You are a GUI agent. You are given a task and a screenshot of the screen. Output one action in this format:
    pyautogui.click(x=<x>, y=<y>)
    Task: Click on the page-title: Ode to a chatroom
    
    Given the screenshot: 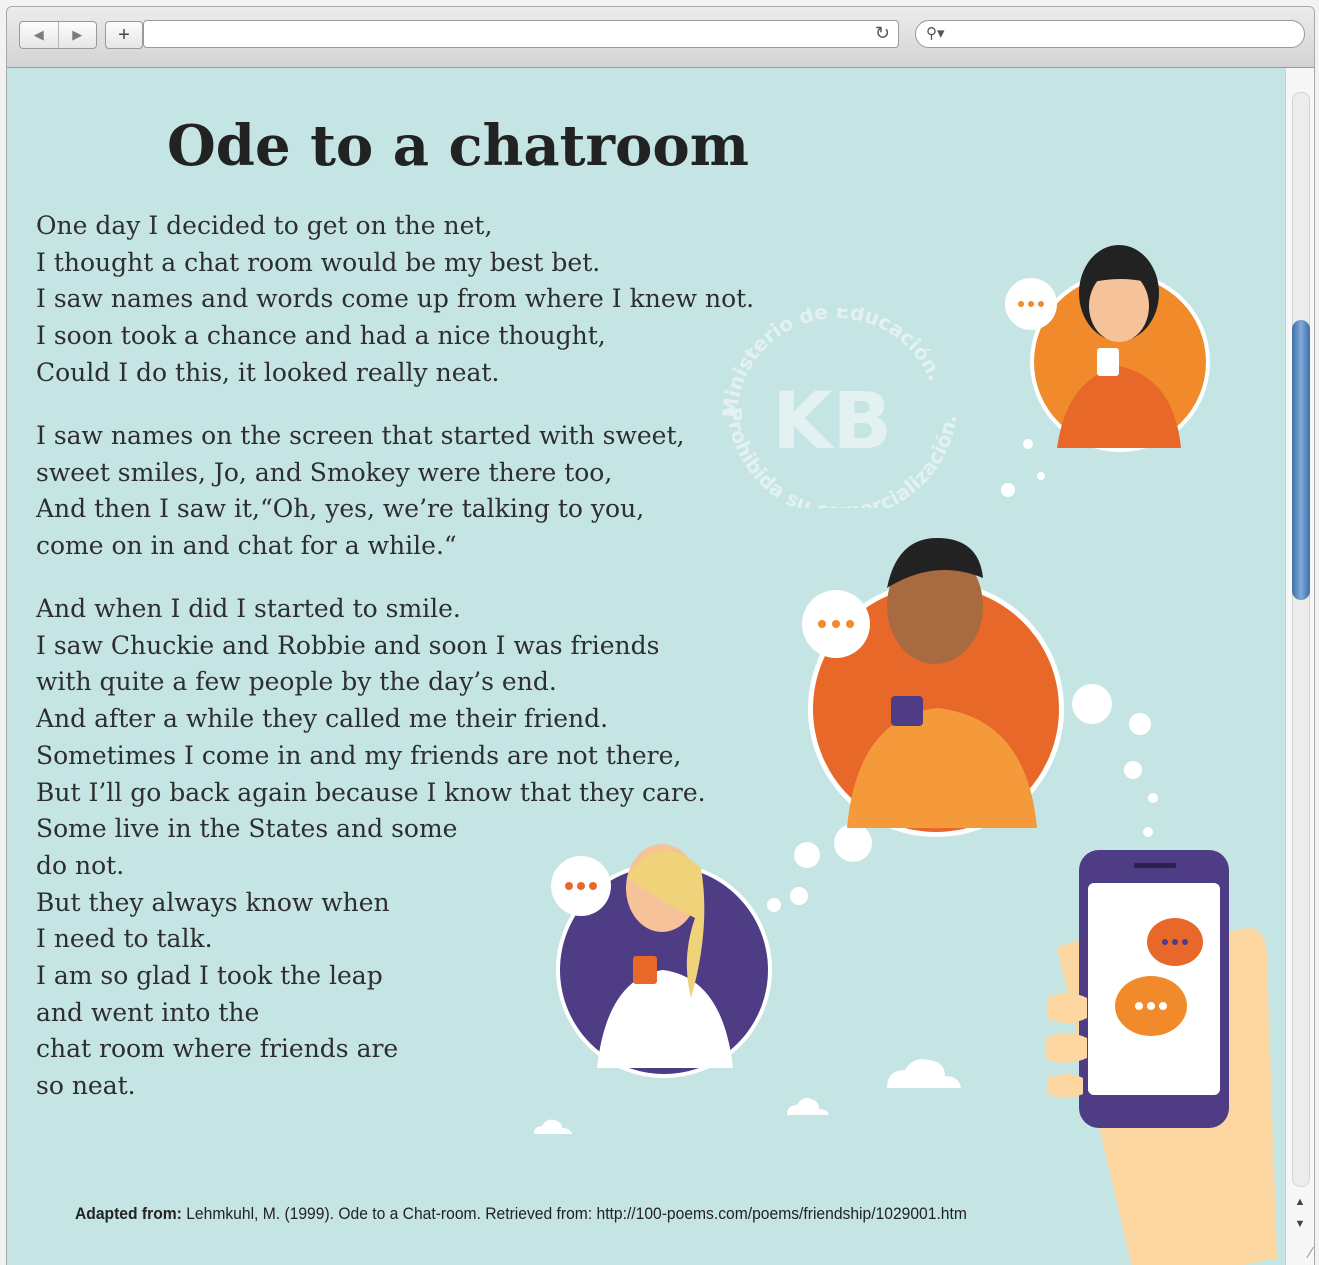 What is the action you would take?
    pyautogui.click(x=458, y=146)
    